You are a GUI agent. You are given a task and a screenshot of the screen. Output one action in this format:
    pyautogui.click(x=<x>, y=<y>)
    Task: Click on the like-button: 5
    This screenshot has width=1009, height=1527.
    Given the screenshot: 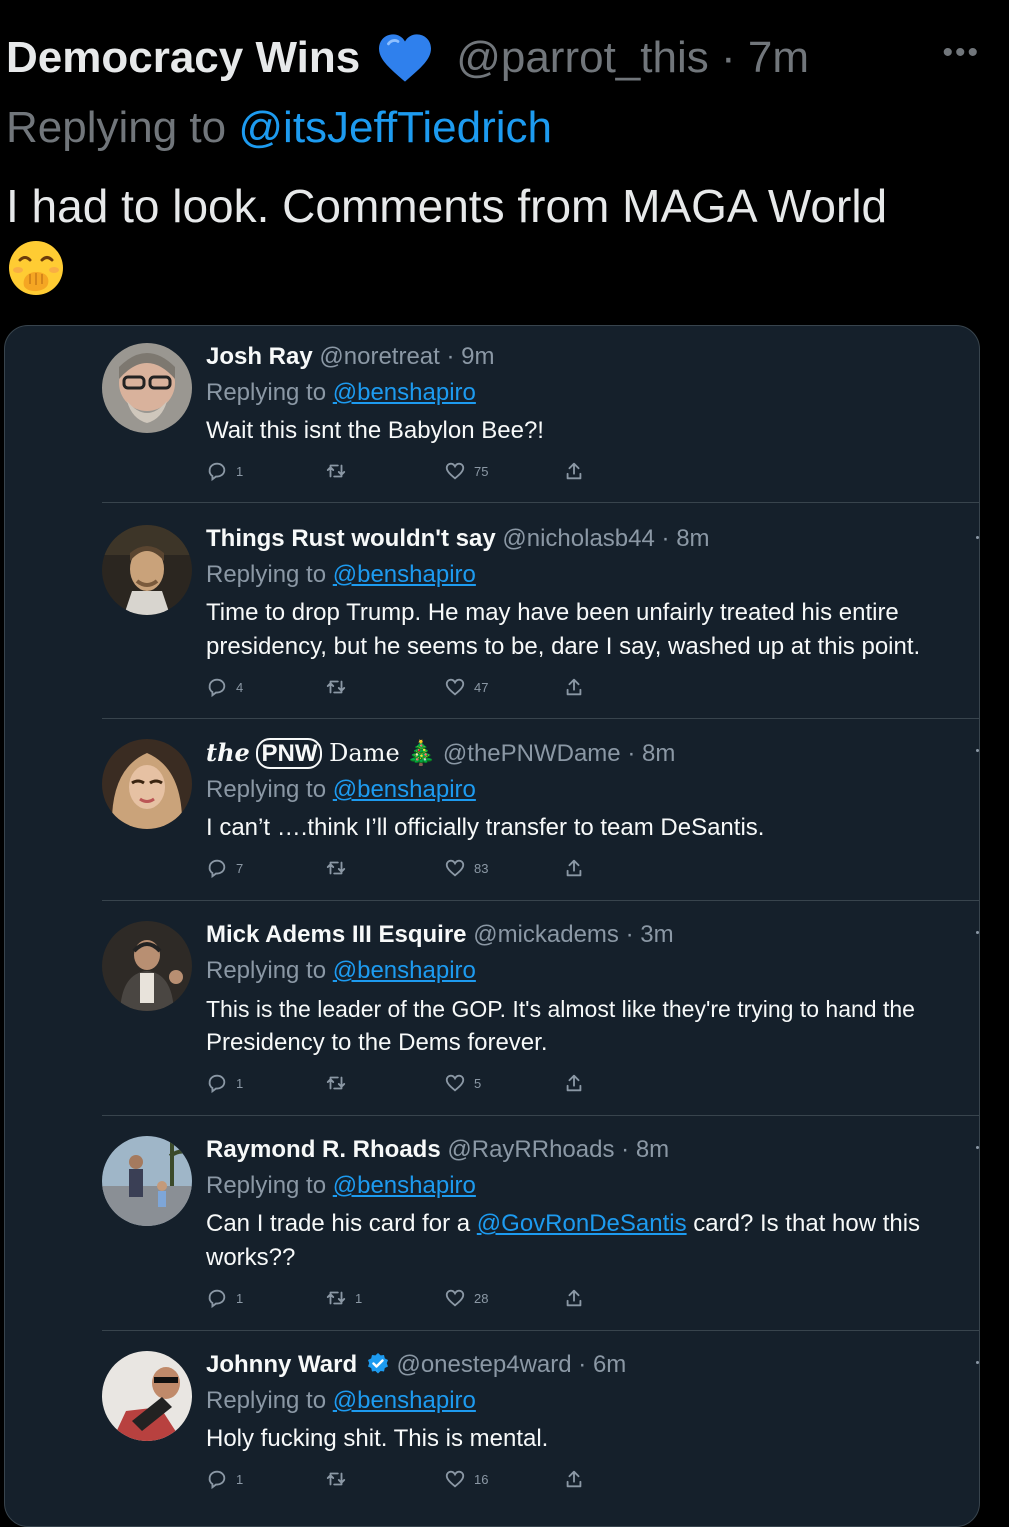 What is the action you would take?
    pyautogui.click(x=462, y=1083)
    